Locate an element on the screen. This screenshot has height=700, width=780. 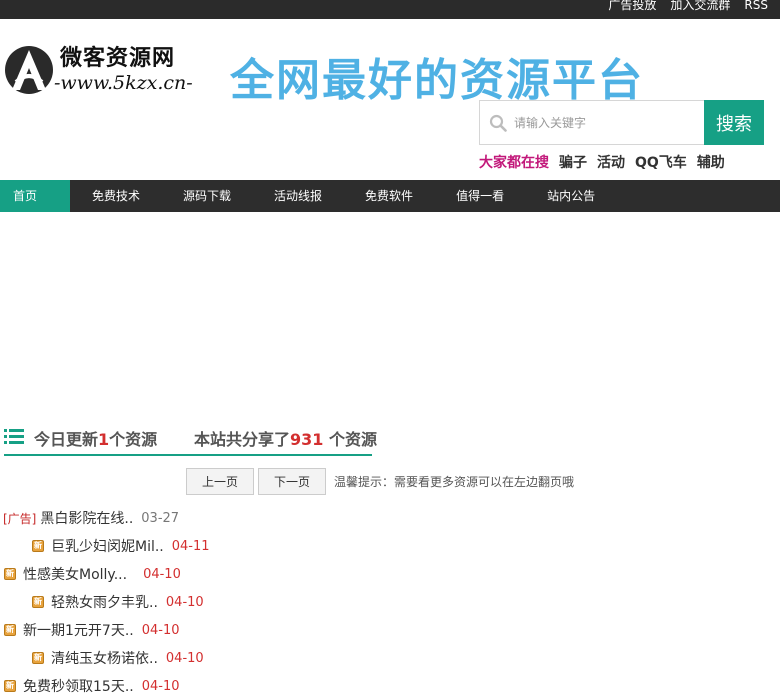
main-nav: 首页 免费技术 源码下载 活动线报 免费软件 值得一看 站内公告 is located at coordinates (390, 196).